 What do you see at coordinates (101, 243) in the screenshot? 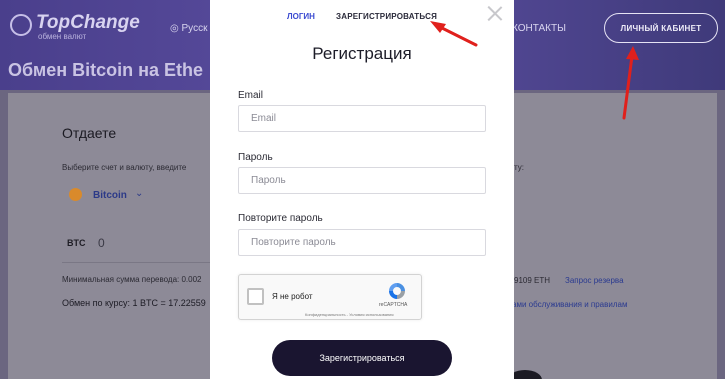
I see `amount-input: 0` at bounding box center [101, 243].